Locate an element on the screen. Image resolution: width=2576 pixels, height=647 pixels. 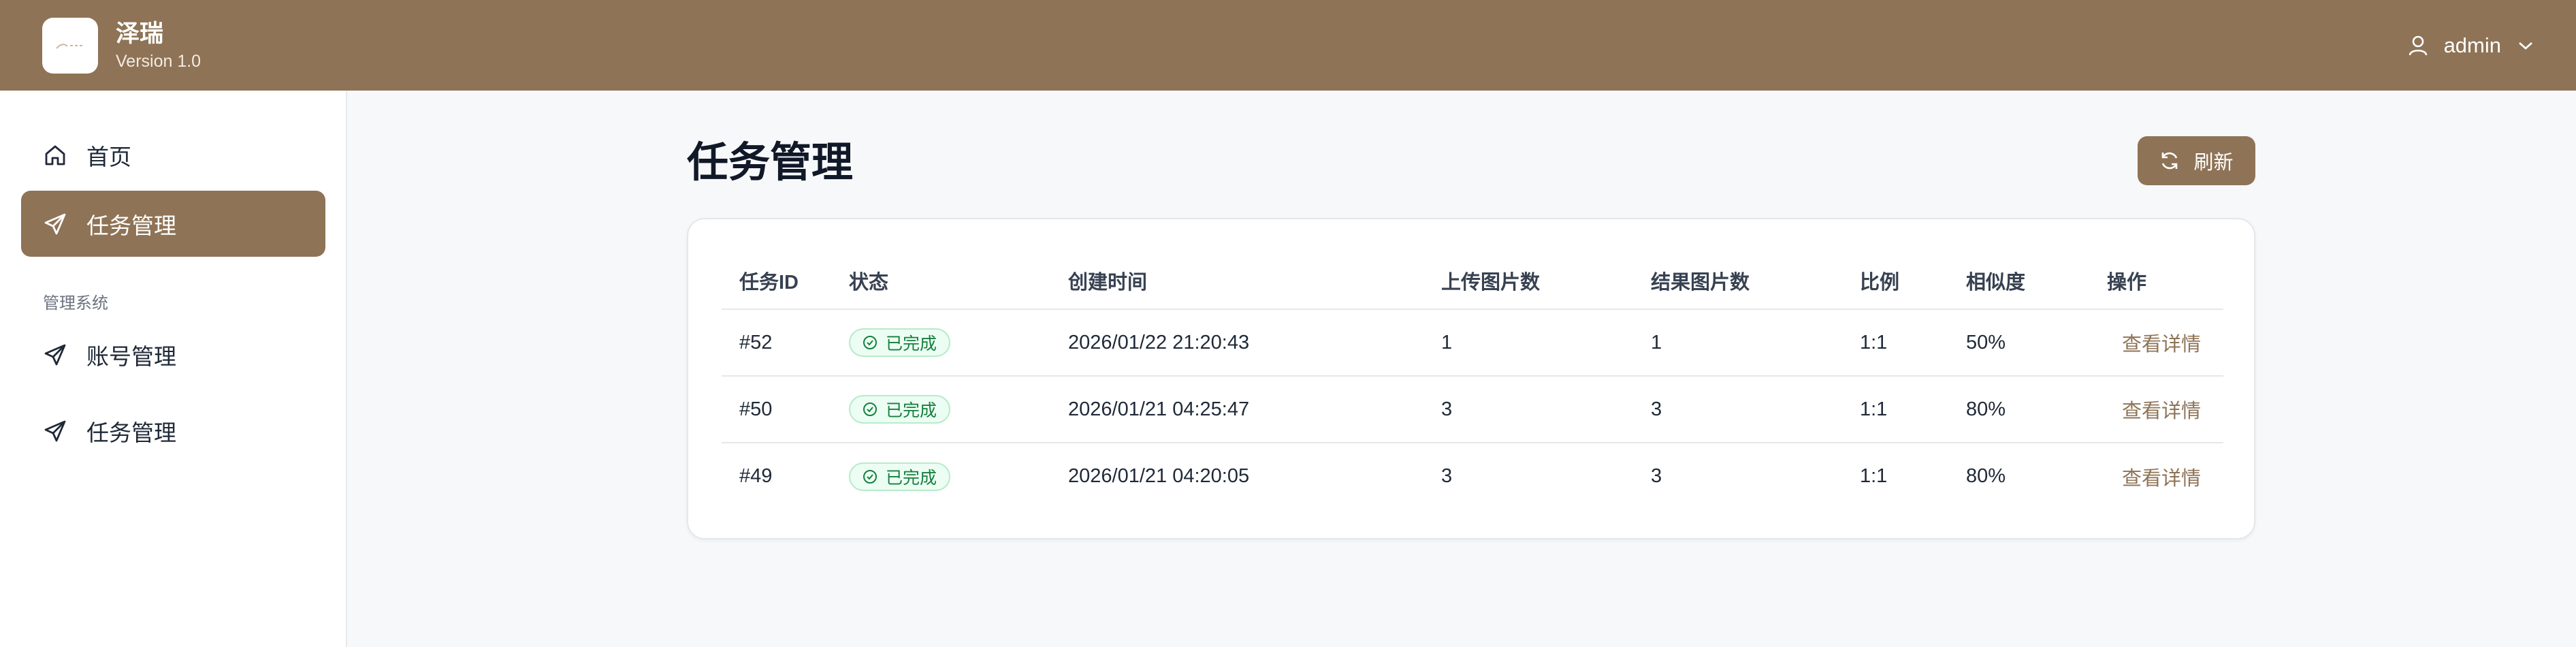
created-time: 2026/01/21 04:20:05 is located at coordinates (1159, 476).